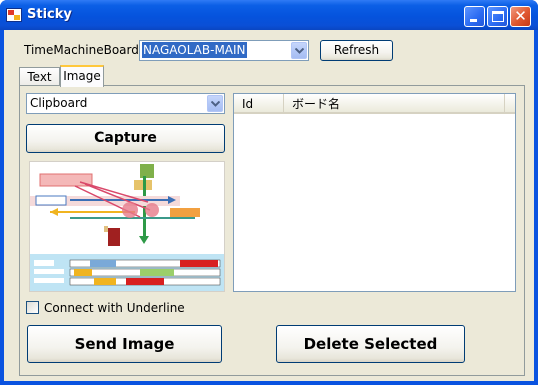 The height and width of the screenshot is (385, 538). I want to click on board-combobox: NAGAOLAB-MAIN, so click(224, 50).